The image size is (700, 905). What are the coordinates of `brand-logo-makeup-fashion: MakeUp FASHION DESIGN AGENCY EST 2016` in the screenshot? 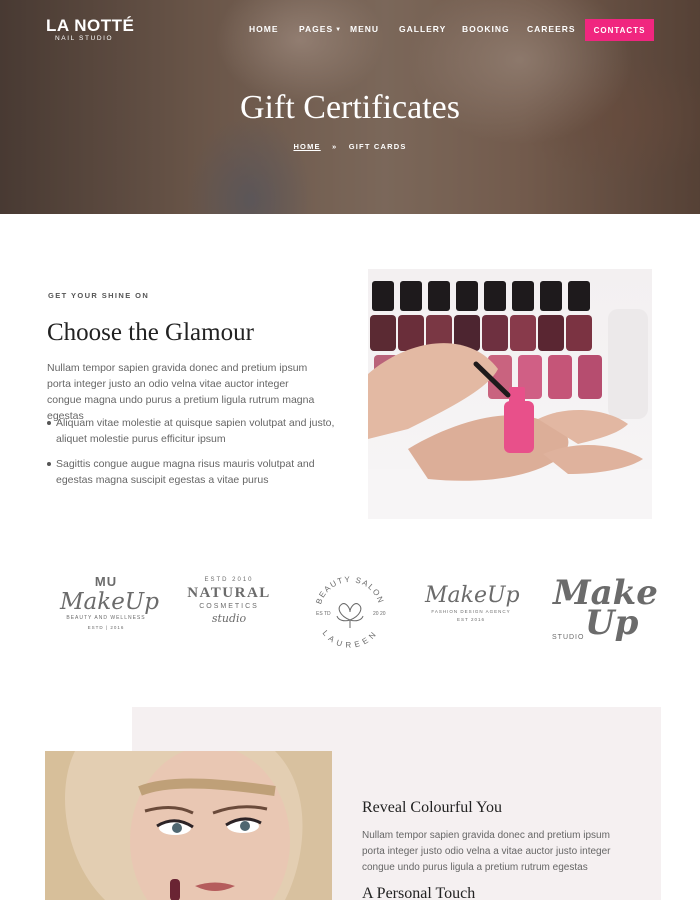 It's located at (472, 602).